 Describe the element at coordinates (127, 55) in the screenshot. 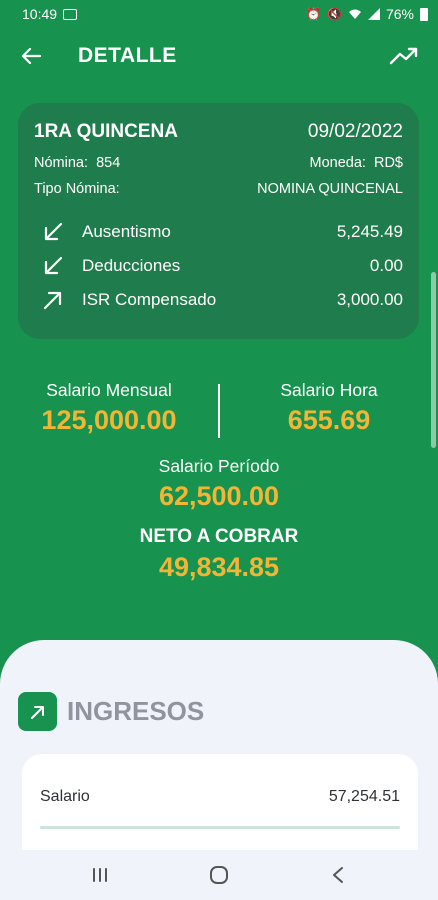

I see `page-title: DETALLE` at that location.